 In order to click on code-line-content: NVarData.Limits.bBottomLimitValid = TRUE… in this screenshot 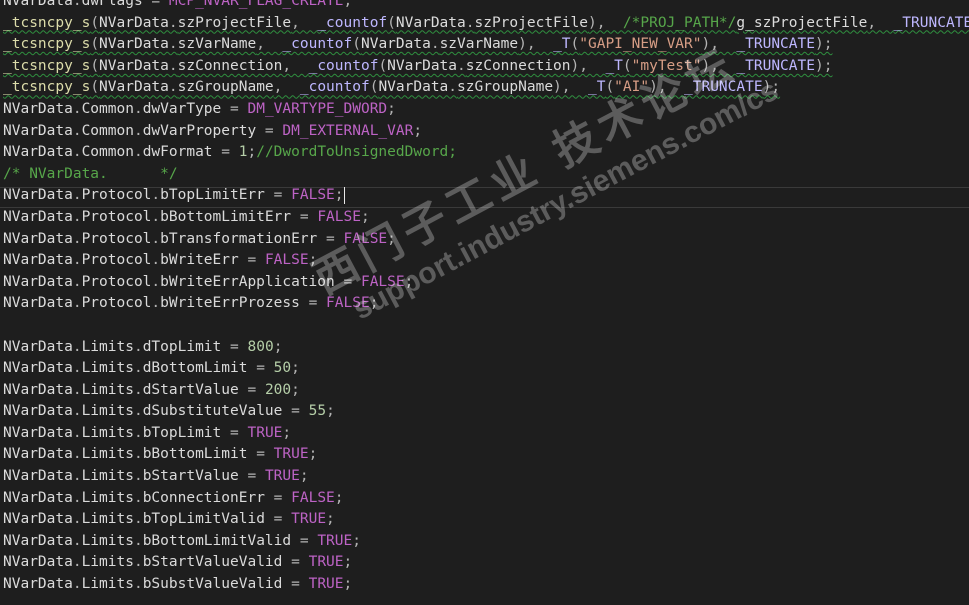, I will do `click(182, 541)`.